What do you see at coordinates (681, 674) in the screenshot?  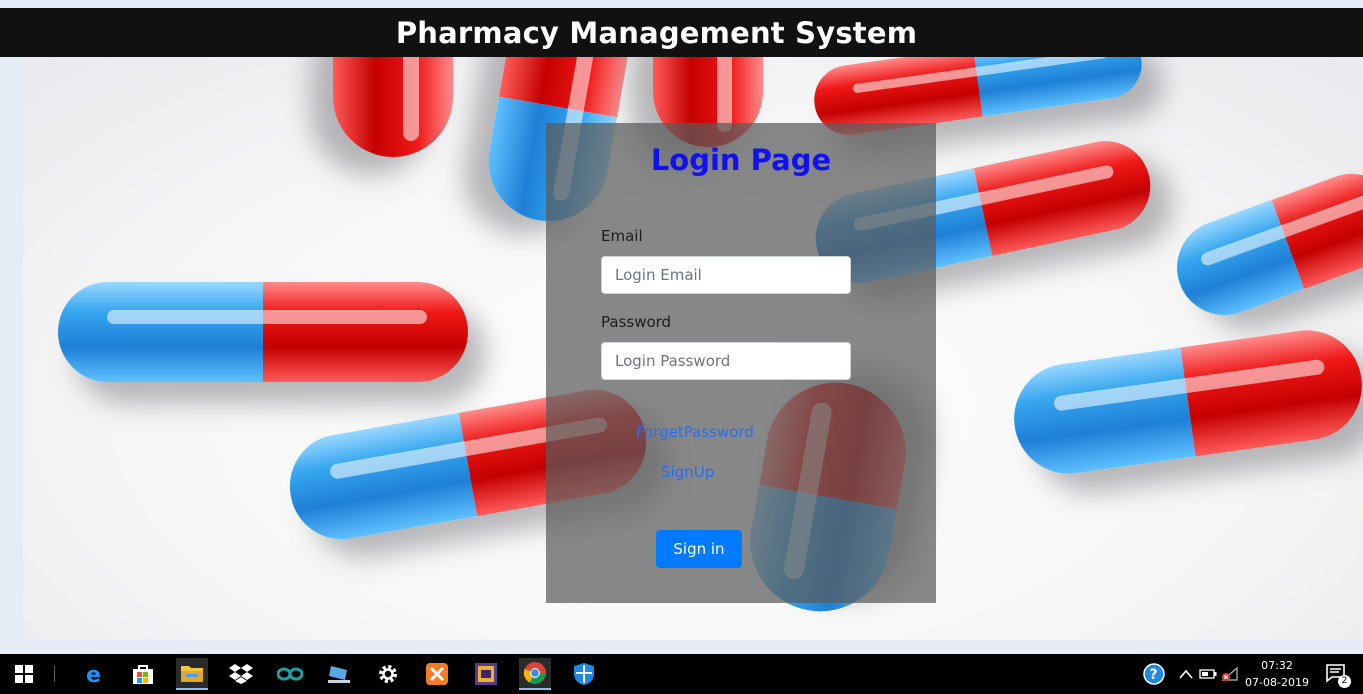 I see `windows-taskbar: e ? 07:32 07-08-2019 2` at bounding box center [681, 674].